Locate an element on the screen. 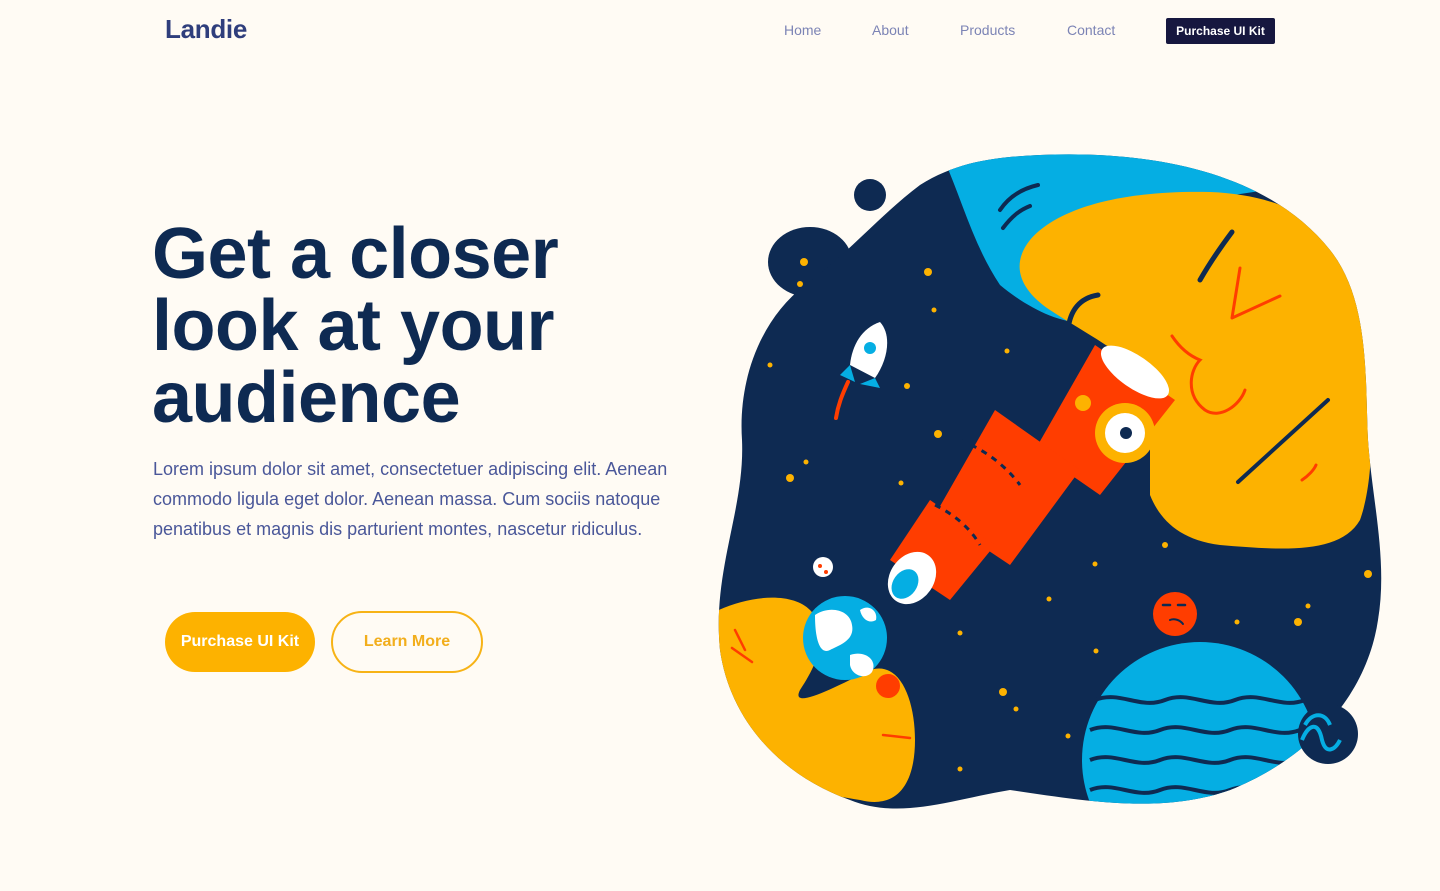 This screenshot has height=891, width=1440. nav-link-home: Home is located at coordinates (802, 30).